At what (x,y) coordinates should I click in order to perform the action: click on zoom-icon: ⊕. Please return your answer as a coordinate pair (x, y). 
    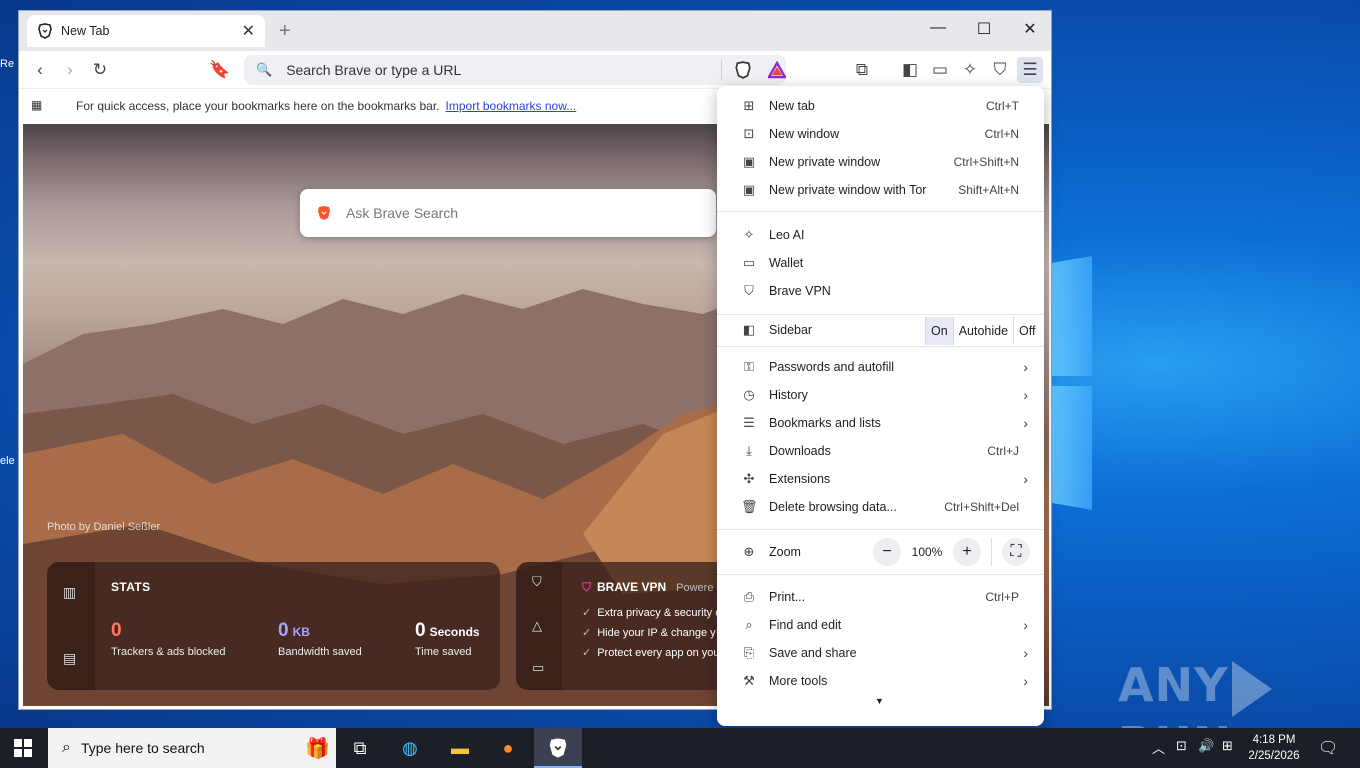
    Looking at the image, I should click on (749, 551).